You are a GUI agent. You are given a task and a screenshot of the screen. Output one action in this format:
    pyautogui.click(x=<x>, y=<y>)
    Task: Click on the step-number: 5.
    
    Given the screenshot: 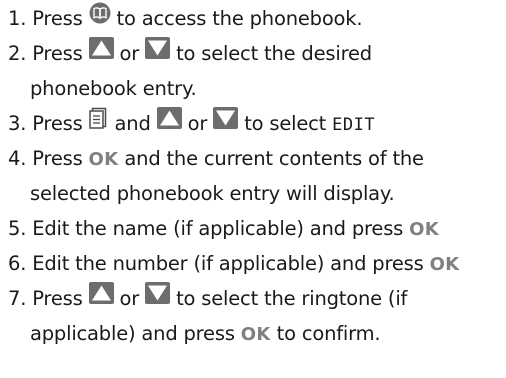 What is the action you would take?
    pyautogui.click(x=17, y=228)
    